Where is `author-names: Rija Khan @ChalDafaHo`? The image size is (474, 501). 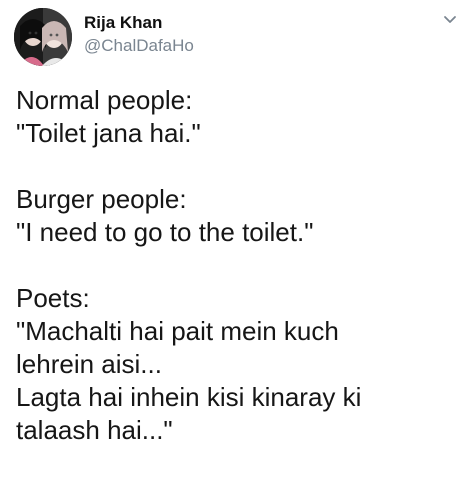
author-names: Rija Khan @ChalDafaHo is located at coordinates (139, 35).